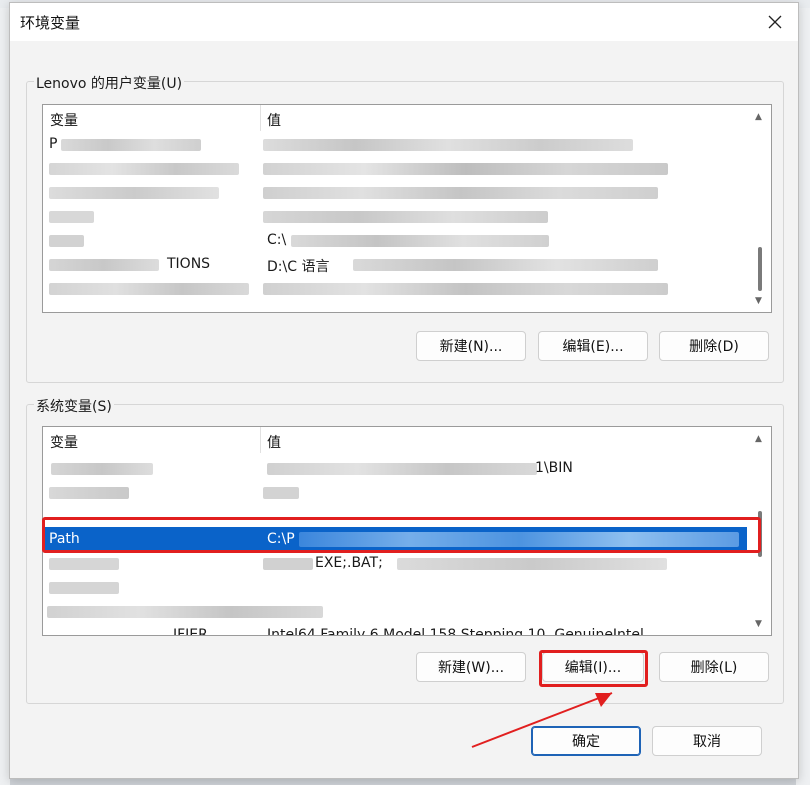  I want to click on user-row-0: P, so click(395, 145).